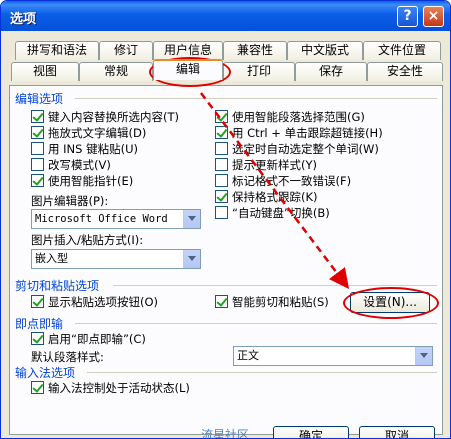 This screenshot has height=439, width=451. What do you see at coordinates (333, 356) in the screenshot?
I see `default-paragraph-style-dropdown: 正文` at bounding box center [333, 356].